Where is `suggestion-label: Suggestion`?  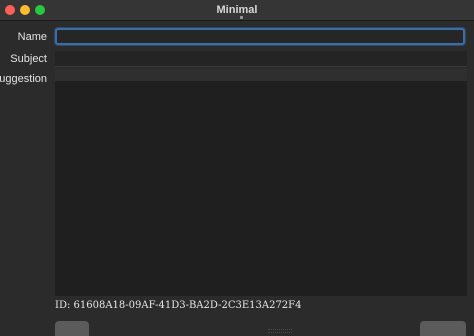
suggestion-label: Suggestion is located at coordinates (23, 79).